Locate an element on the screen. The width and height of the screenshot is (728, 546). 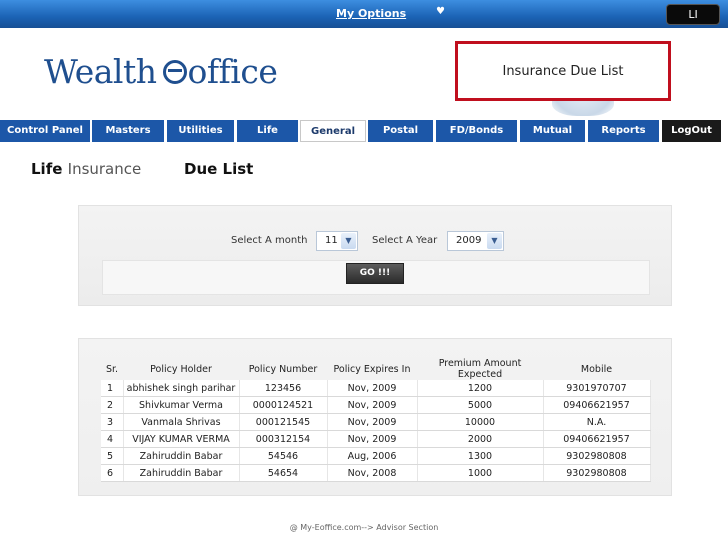
tab-masters: Masters is located at coordinates (128, 131).